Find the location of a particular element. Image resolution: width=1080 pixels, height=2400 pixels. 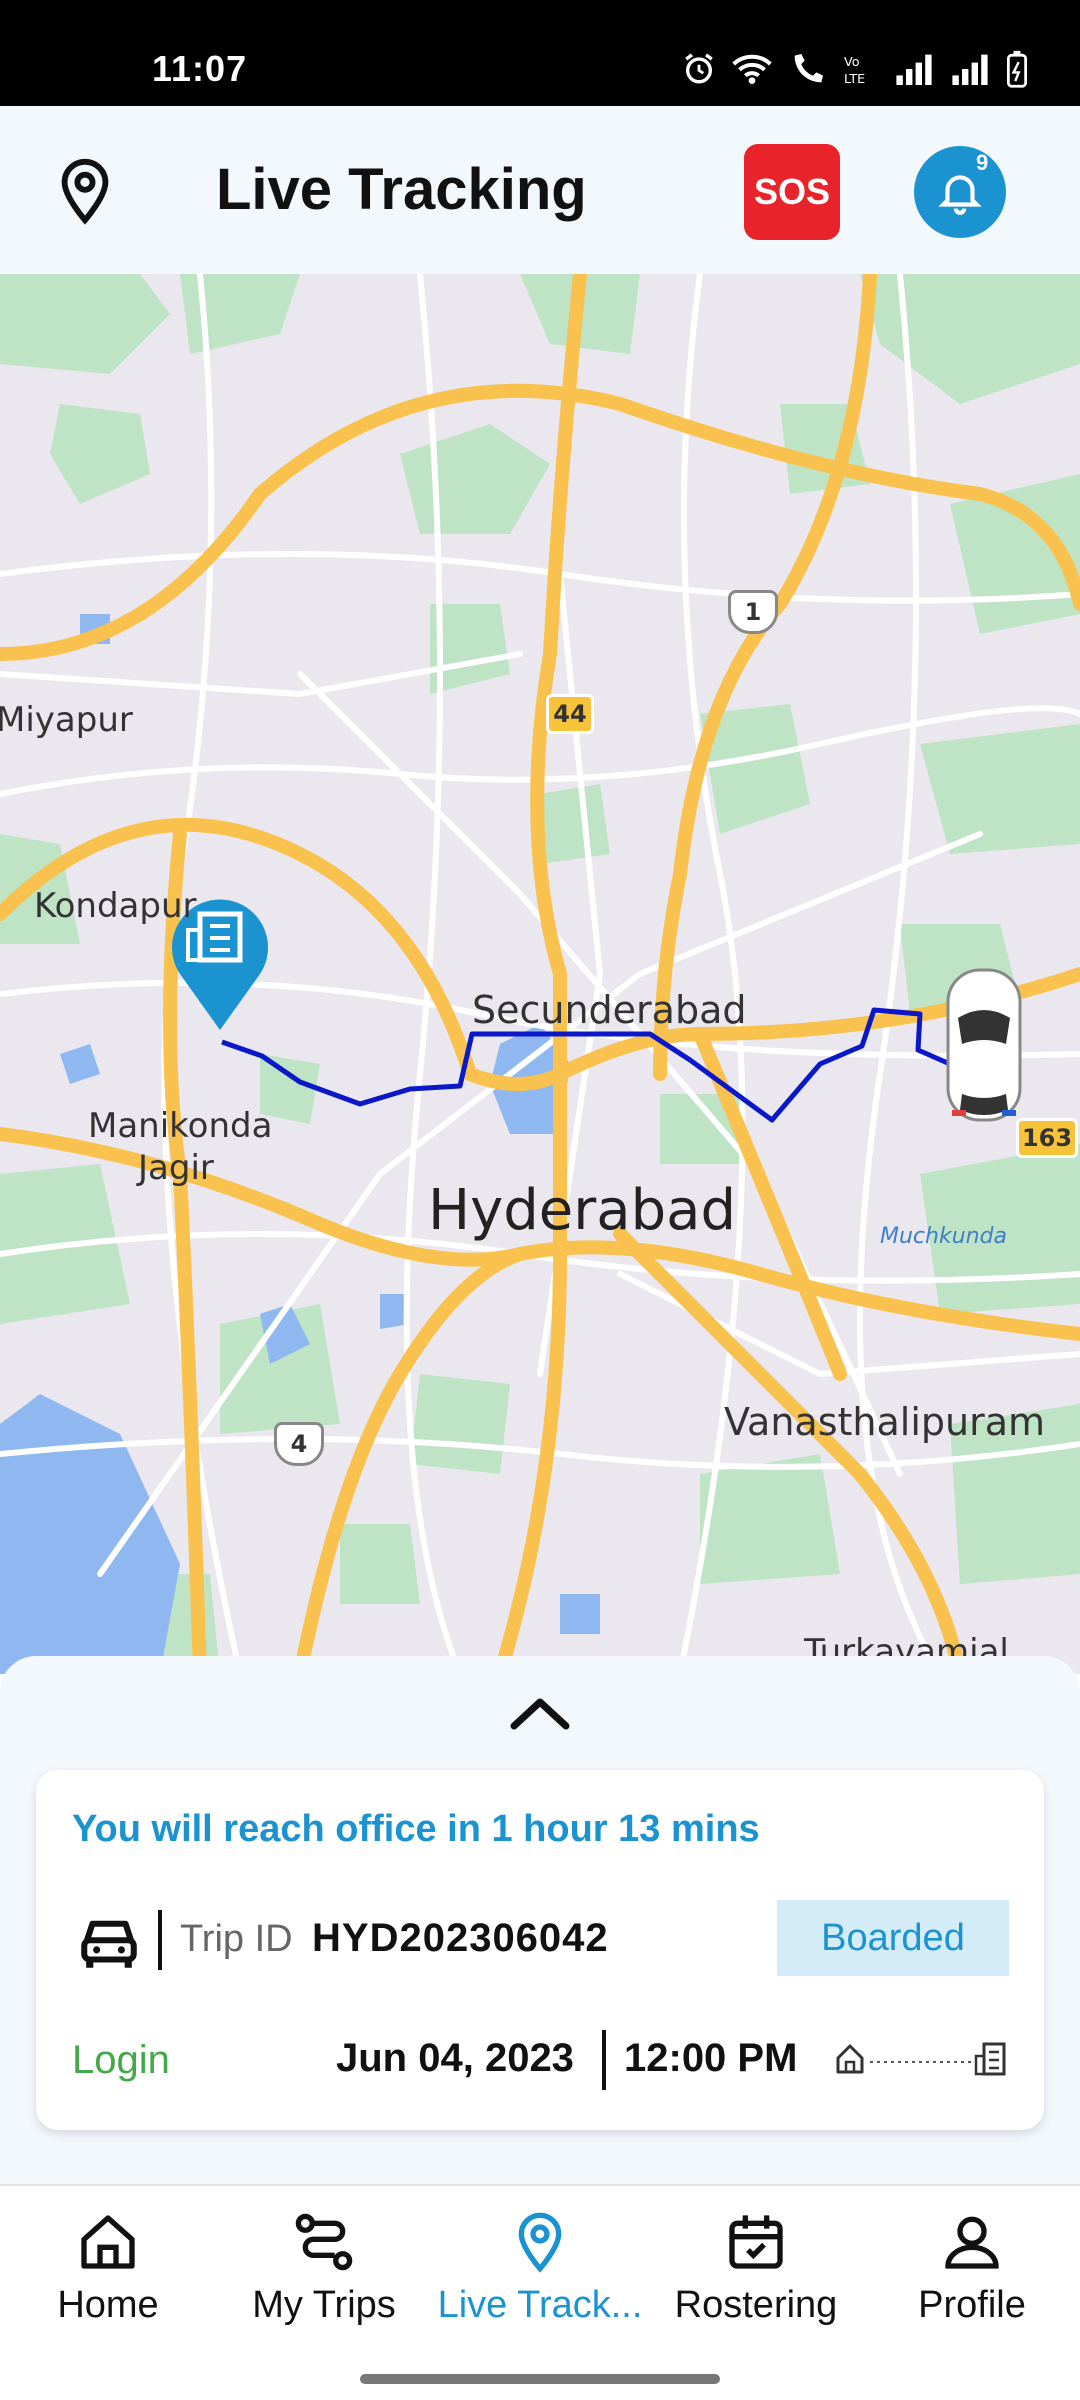

status-bar: 11:07 Vo LTE is located at coordinates (540, 53).